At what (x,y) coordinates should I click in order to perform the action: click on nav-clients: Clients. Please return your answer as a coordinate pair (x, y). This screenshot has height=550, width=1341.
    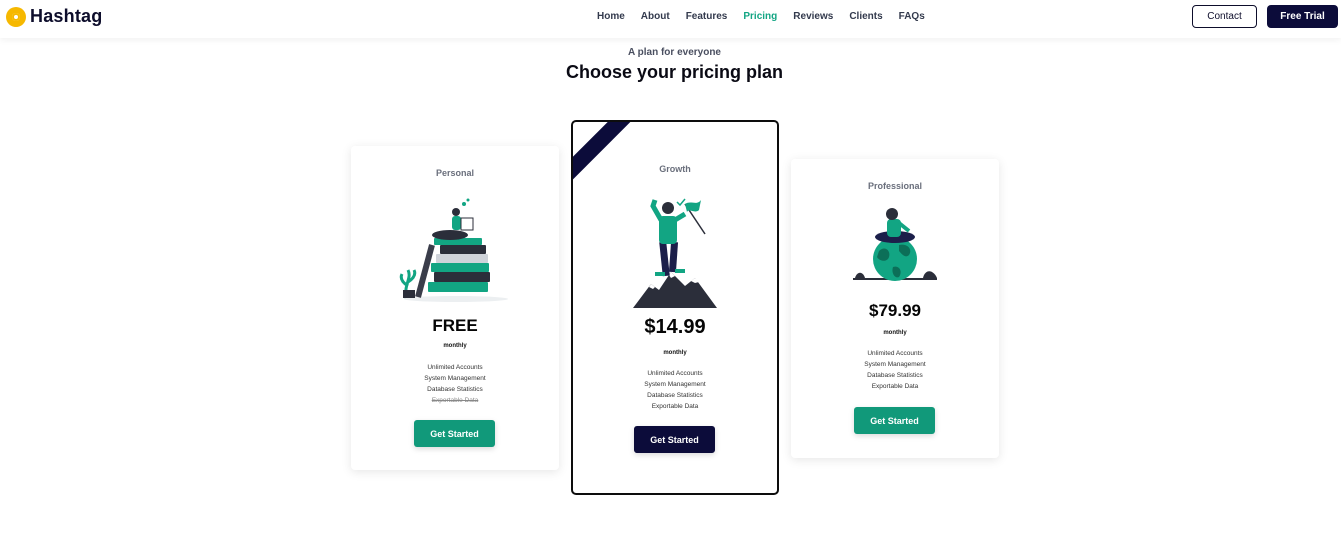
    Looking at the image, I should click on (865, 16).